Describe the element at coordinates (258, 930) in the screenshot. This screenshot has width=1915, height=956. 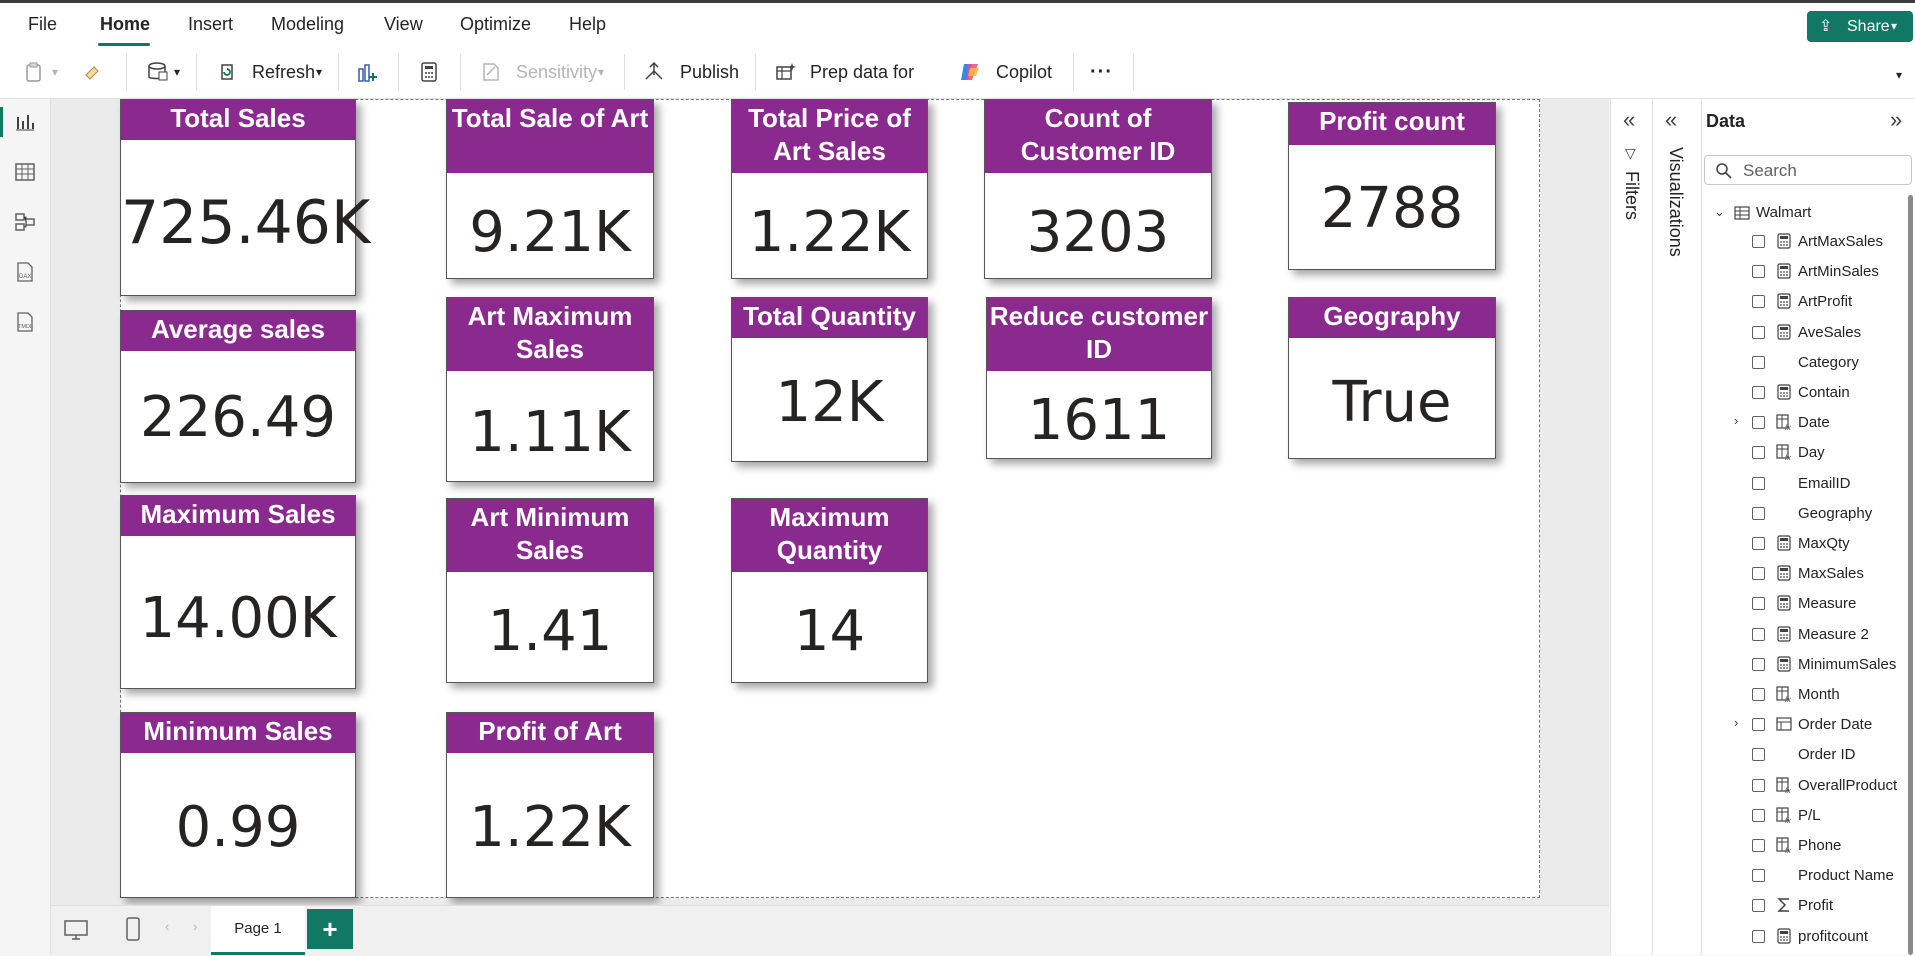
I see `page-tab: Page 1` at that location.